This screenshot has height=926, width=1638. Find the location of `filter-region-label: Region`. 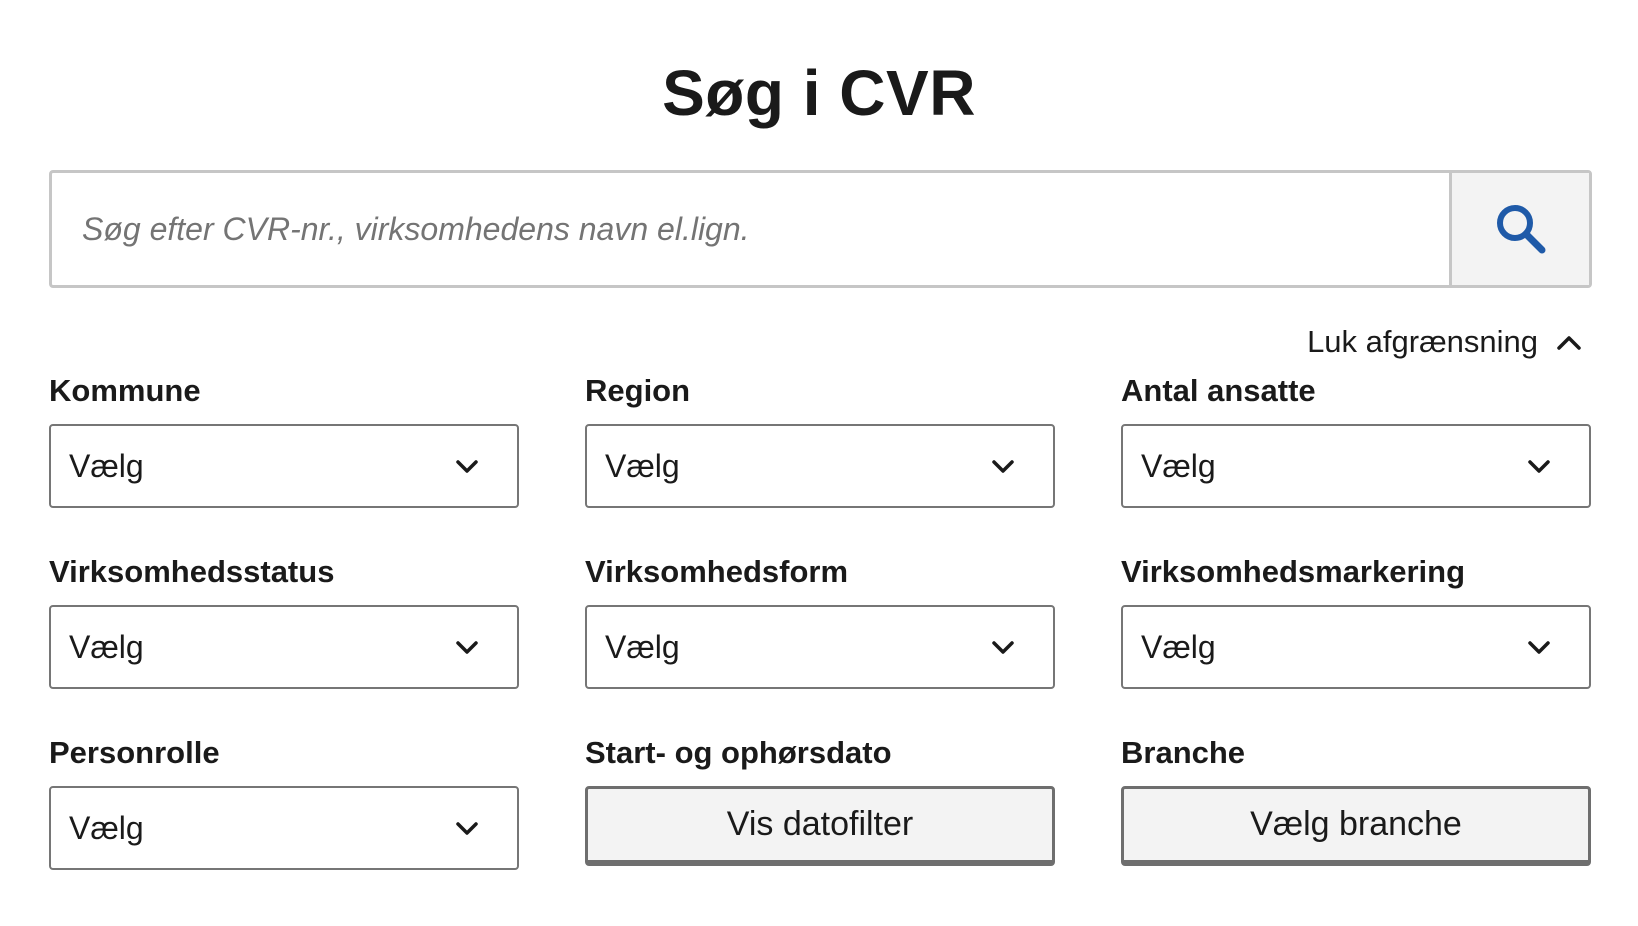

filter-region-label: Region is located at coordinates (638, 390).